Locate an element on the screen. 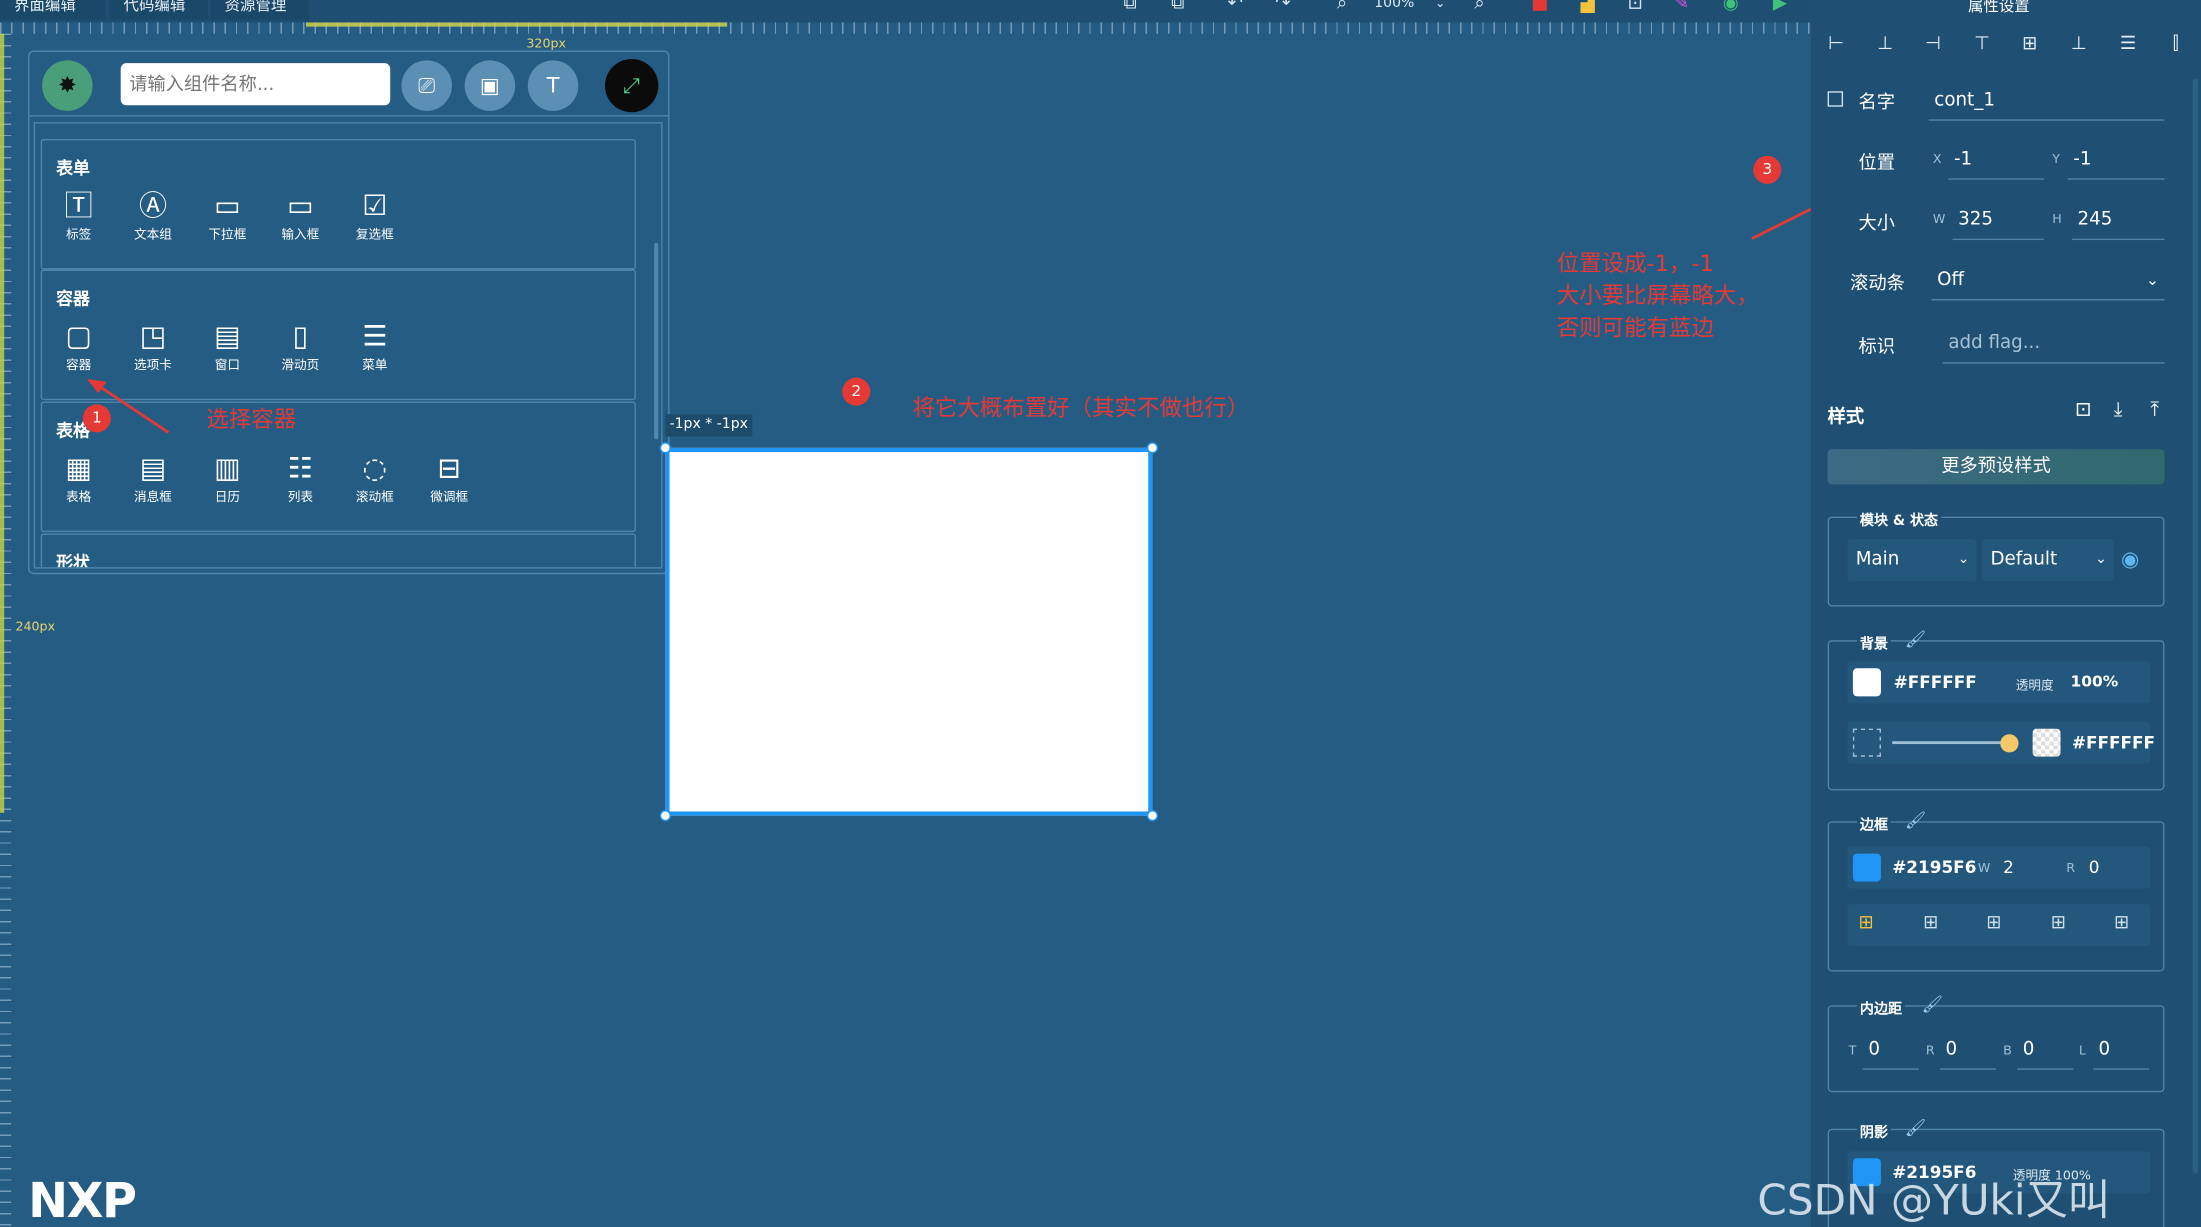 The image size is (2201, 1227). scrollbar-select: Off ⌄ is located at coordinates (2048, 281).